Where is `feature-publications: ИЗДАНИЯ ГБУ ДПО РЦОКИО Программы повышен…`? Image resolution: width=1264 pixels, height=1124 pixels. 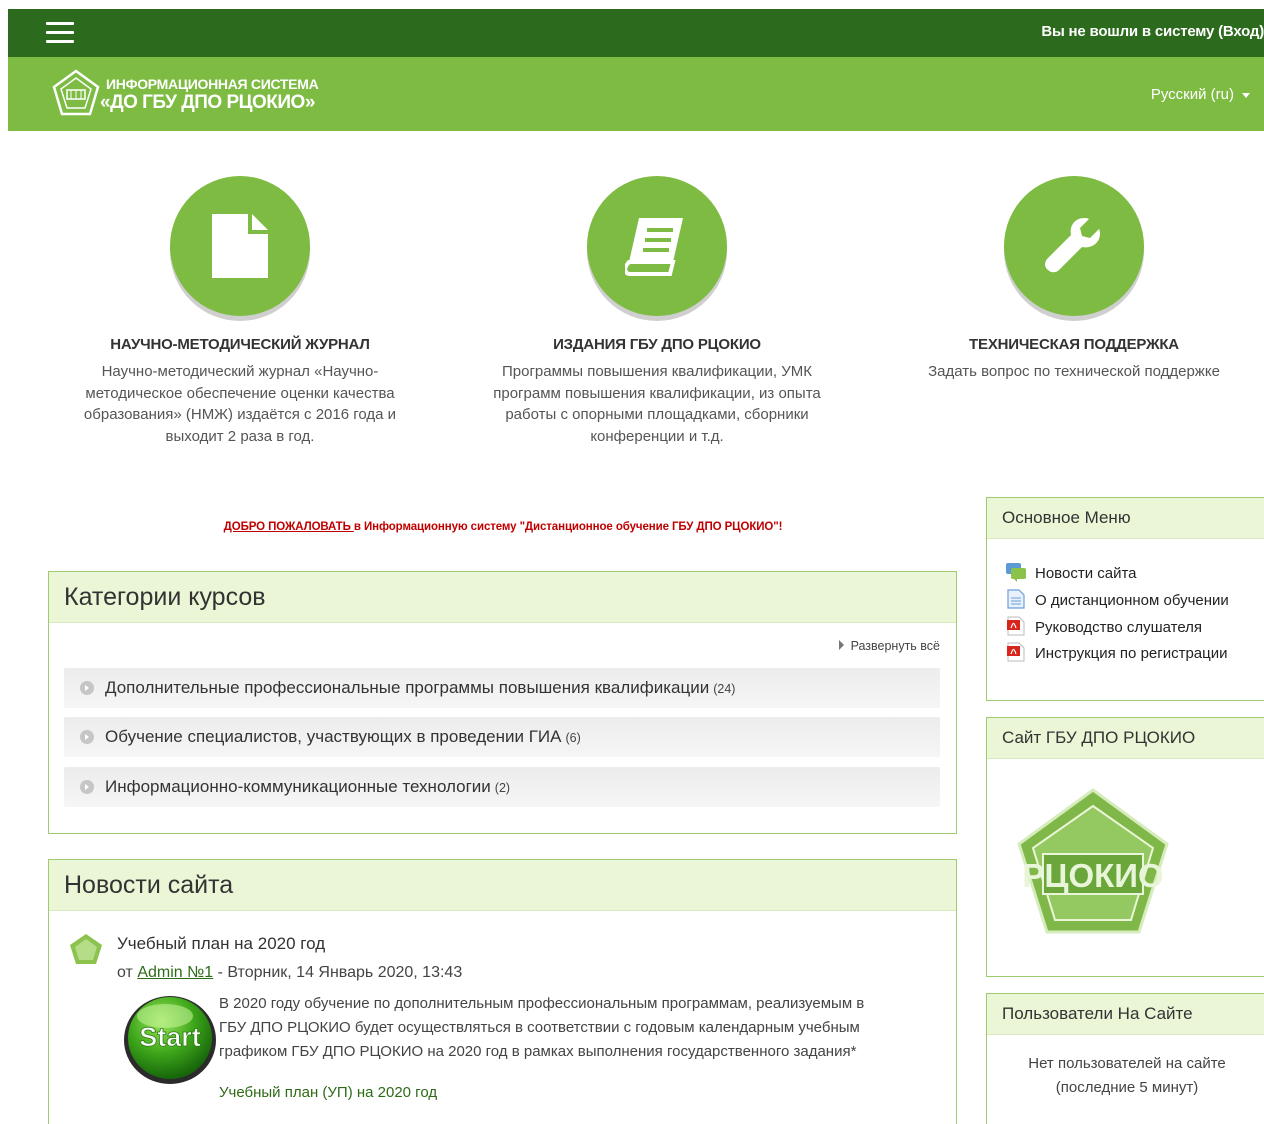 feature-publications: ИЗДАНИЯ ГБУ ДПО РЦОКИО Программы повышен… is located at coordinates (657, 311).